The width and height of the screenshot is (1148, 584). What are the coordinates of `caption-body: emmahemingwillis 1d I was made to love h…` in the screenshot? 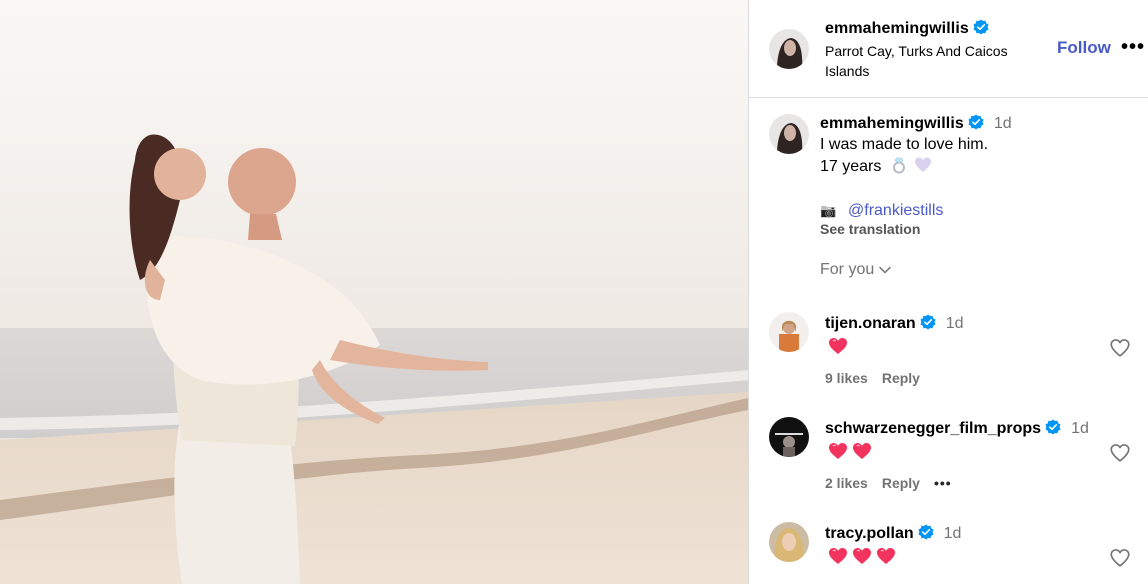 It's located at (980, 196).